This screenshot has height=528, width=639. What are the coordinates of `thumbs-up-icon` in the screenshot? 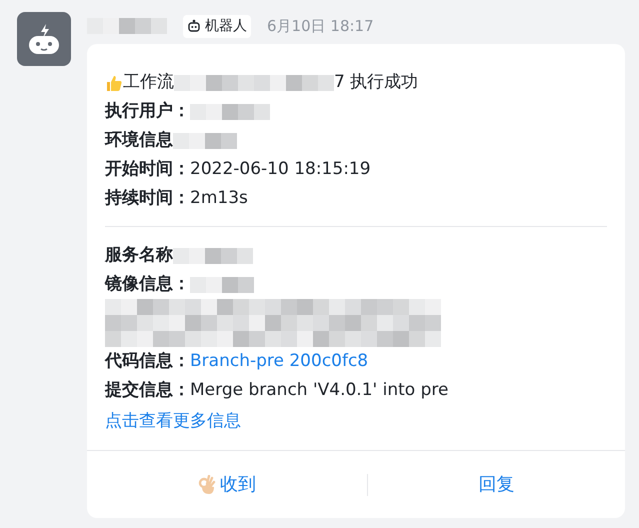 It's located at (114, 83).